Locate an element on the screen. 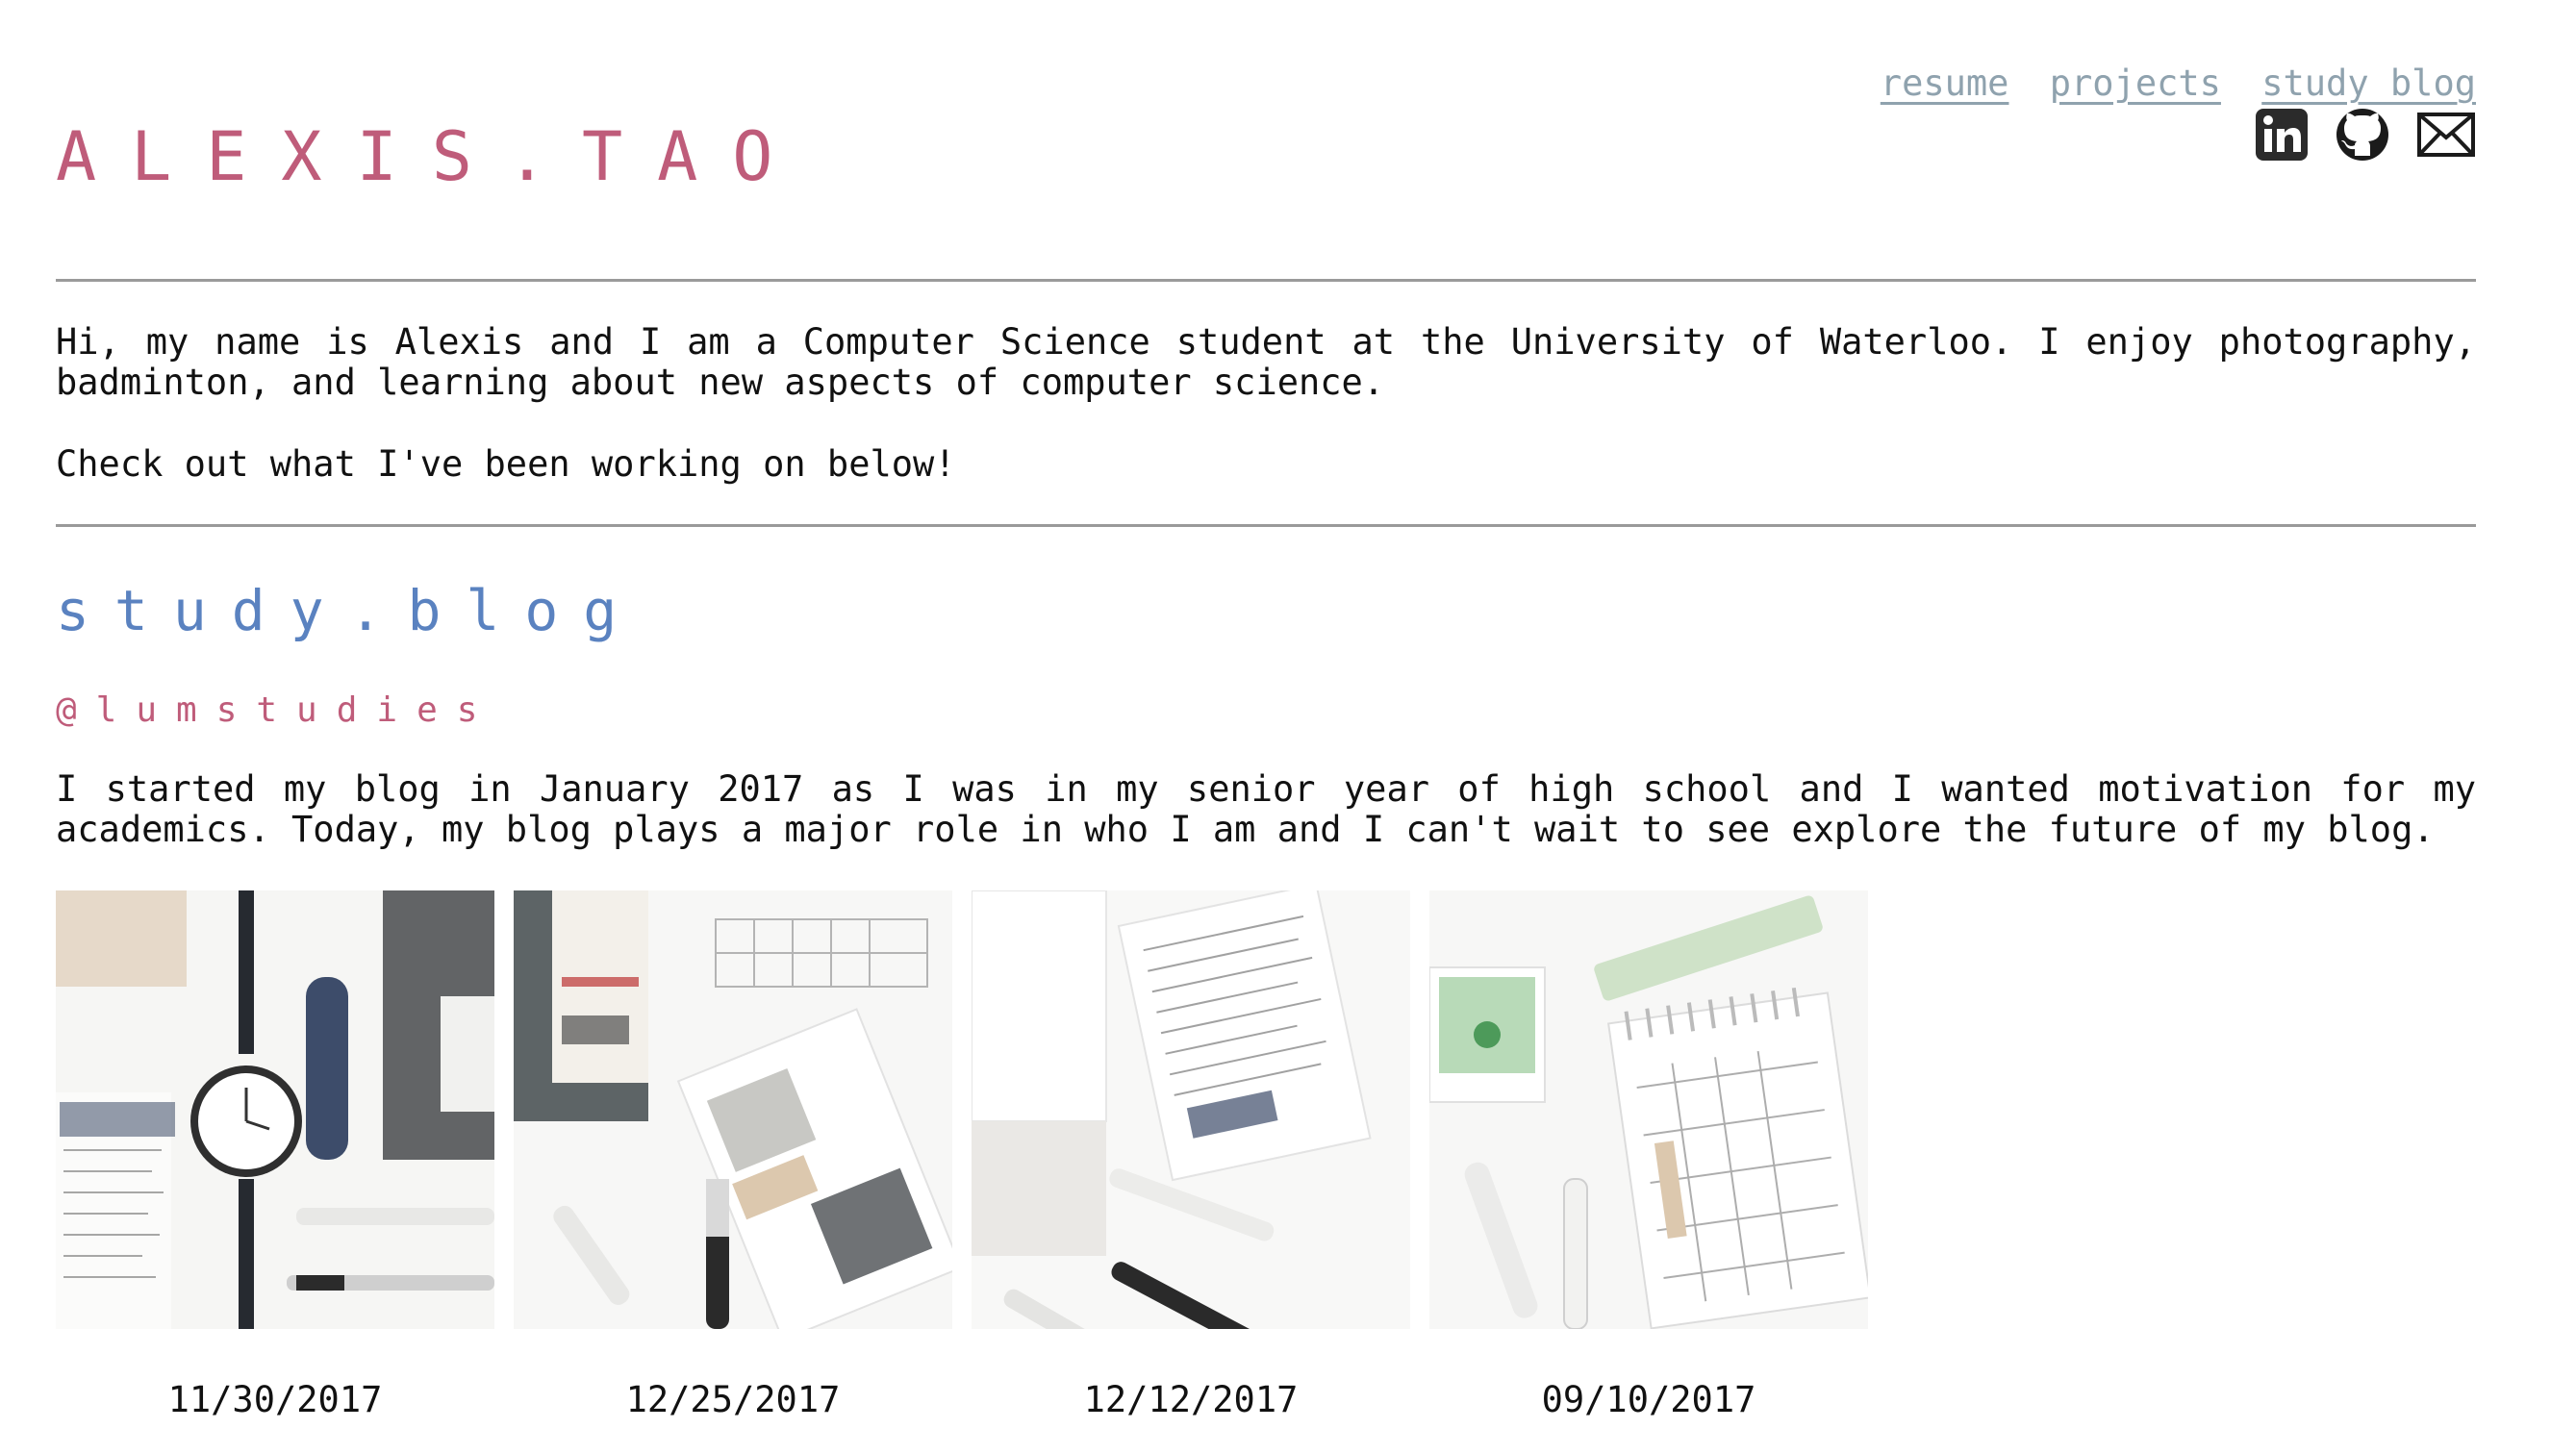  gallery-post: 12/12/2017 is located at coordinates (1191, 1155).